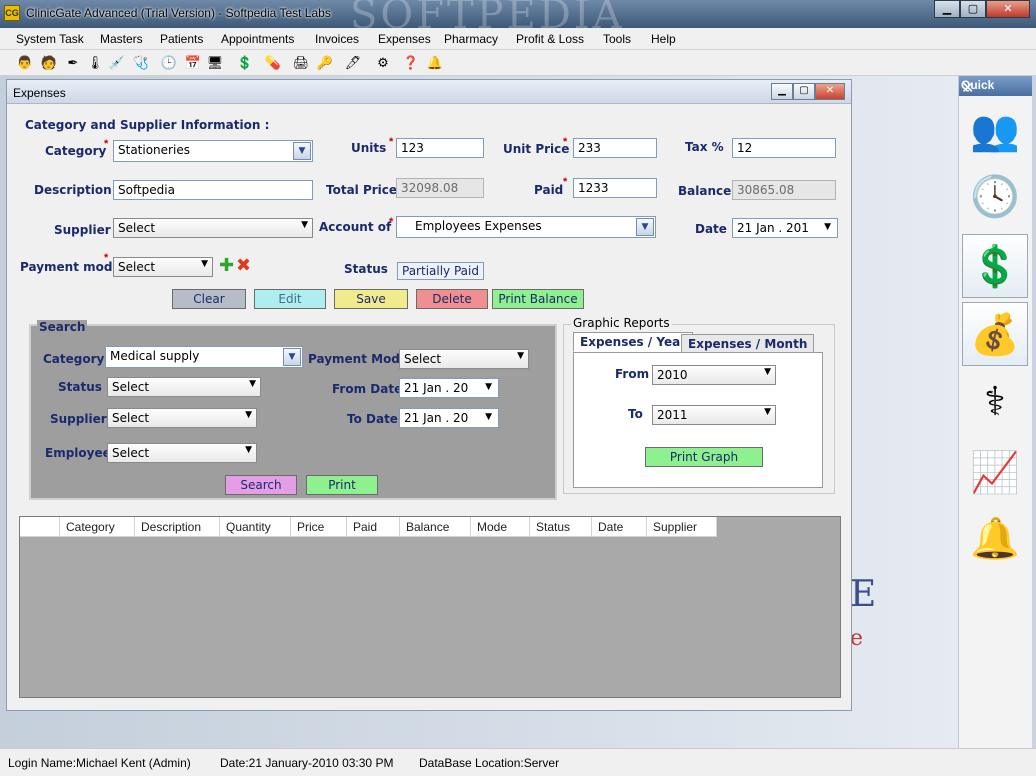  What do you see at coordinates (177, 527) in the screenshot?
I see `column-header-description: Description` at bounding box center [177, 527].